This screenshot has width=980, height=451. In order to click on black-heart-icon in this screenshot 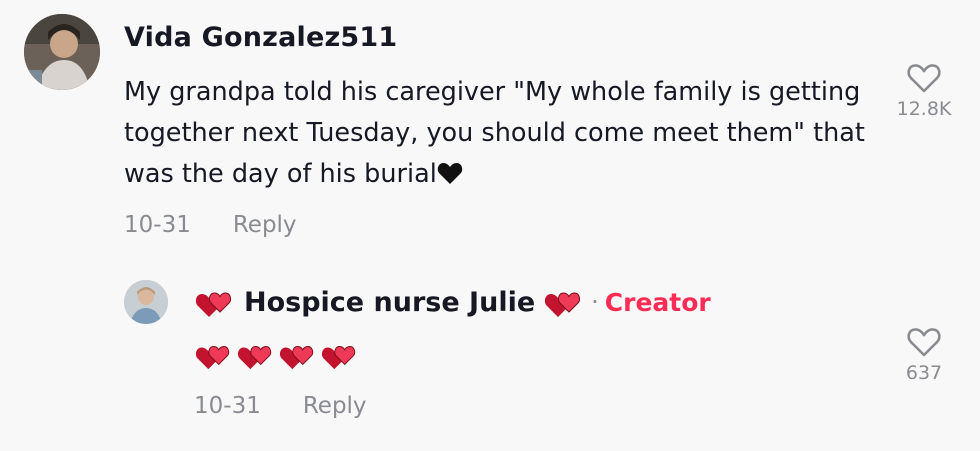, I will do `click(450, 170)`.